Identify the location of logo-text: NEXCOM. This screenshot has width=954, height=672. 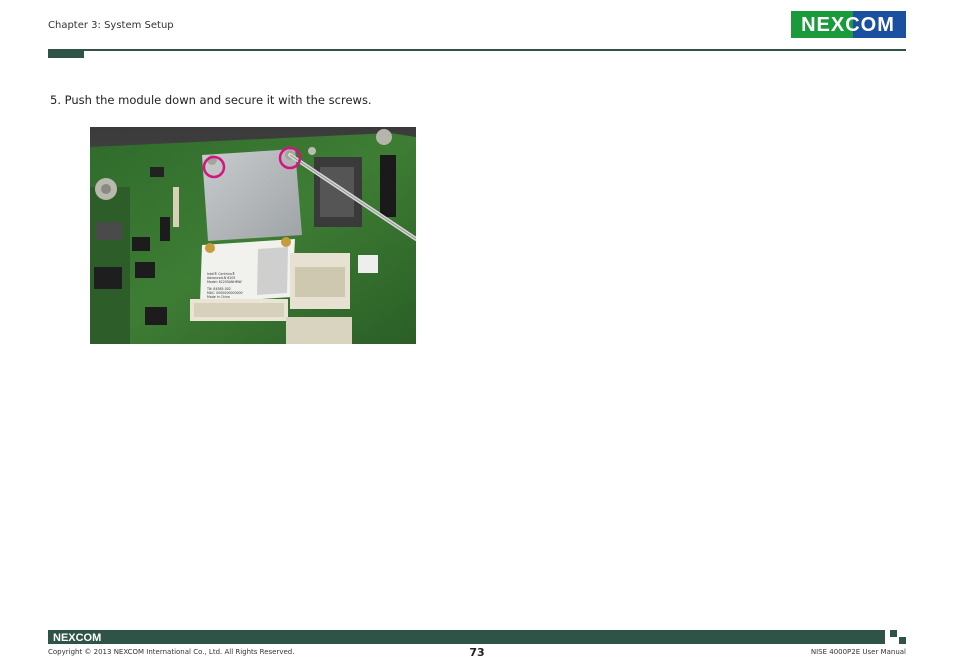
(848, 25).